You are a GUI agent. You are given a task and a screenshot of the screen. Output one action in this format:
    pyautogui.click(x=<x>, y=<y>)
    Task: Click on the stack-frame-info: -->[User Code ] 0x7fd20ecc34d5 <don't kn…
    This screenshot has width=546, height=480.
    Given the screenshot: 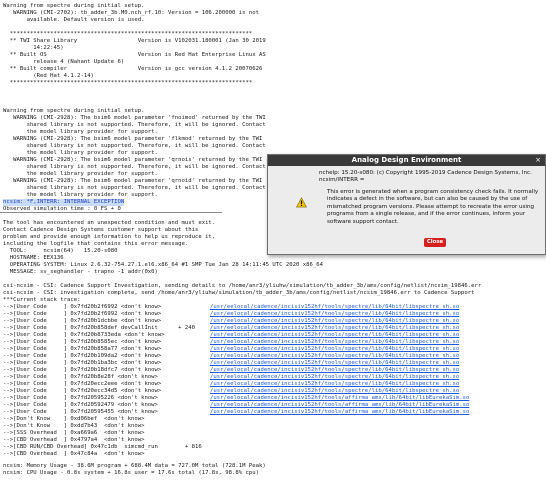 What is the action you would take?
    pyautogui.click(x=82, y=391)
    